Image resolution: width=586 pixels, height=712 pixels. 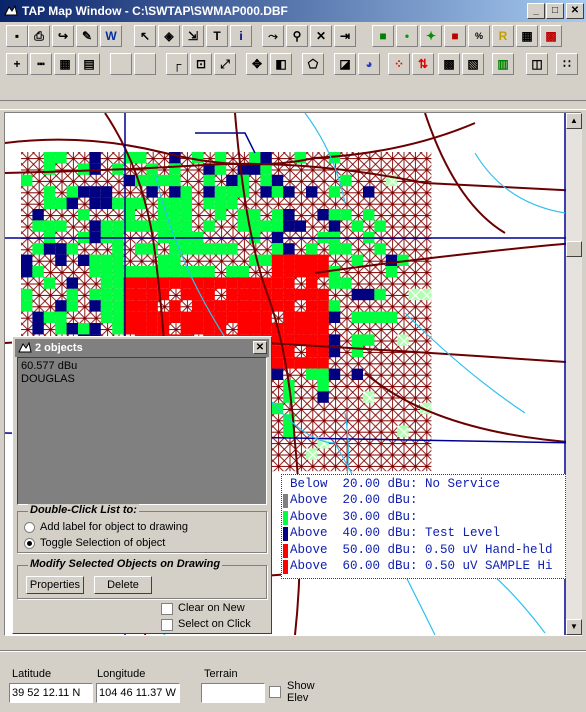 I want to click on probe-icon: ⚲, so click(x=297, y=36).